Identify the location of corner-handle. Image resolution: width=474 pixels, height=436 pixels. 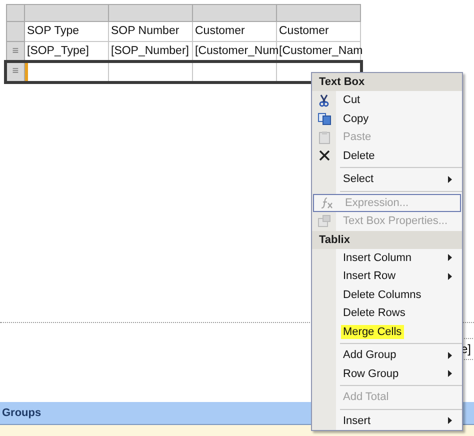
(15, 13).